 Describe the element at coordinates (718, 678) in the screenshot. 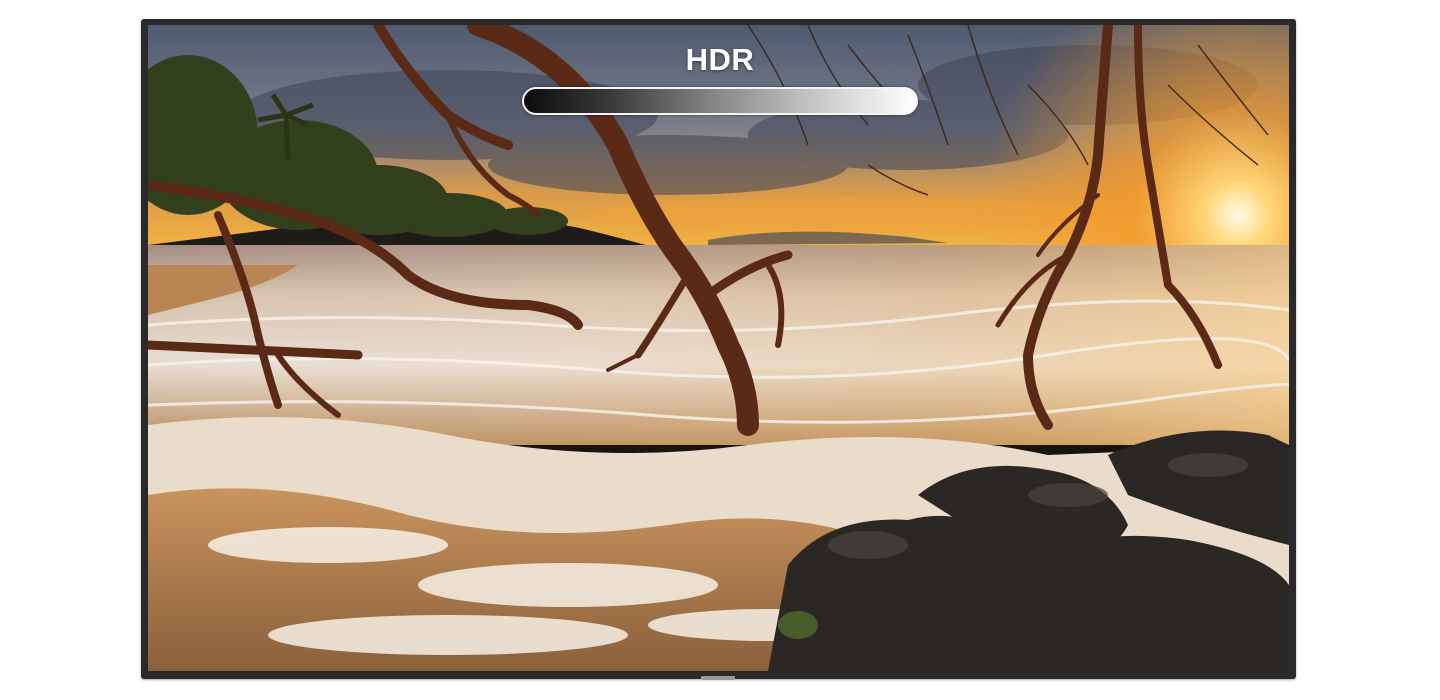

I see `brand-logo-mark` at that location.